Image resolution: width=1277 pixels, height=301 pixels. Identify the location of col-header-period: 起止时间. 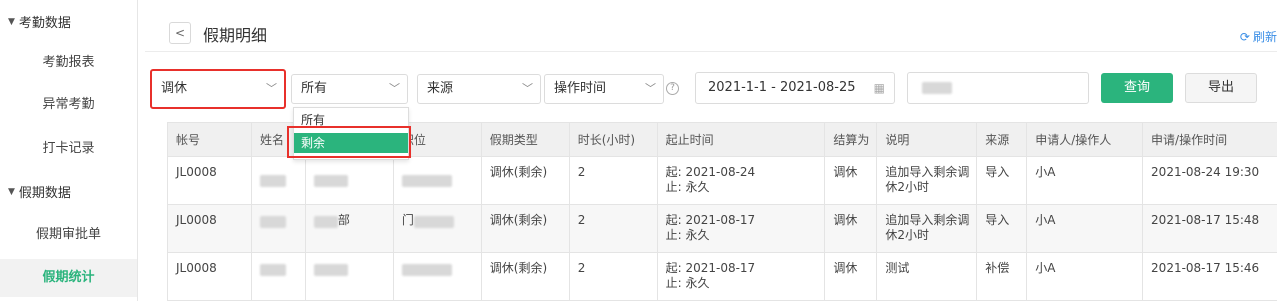
(741, 139).